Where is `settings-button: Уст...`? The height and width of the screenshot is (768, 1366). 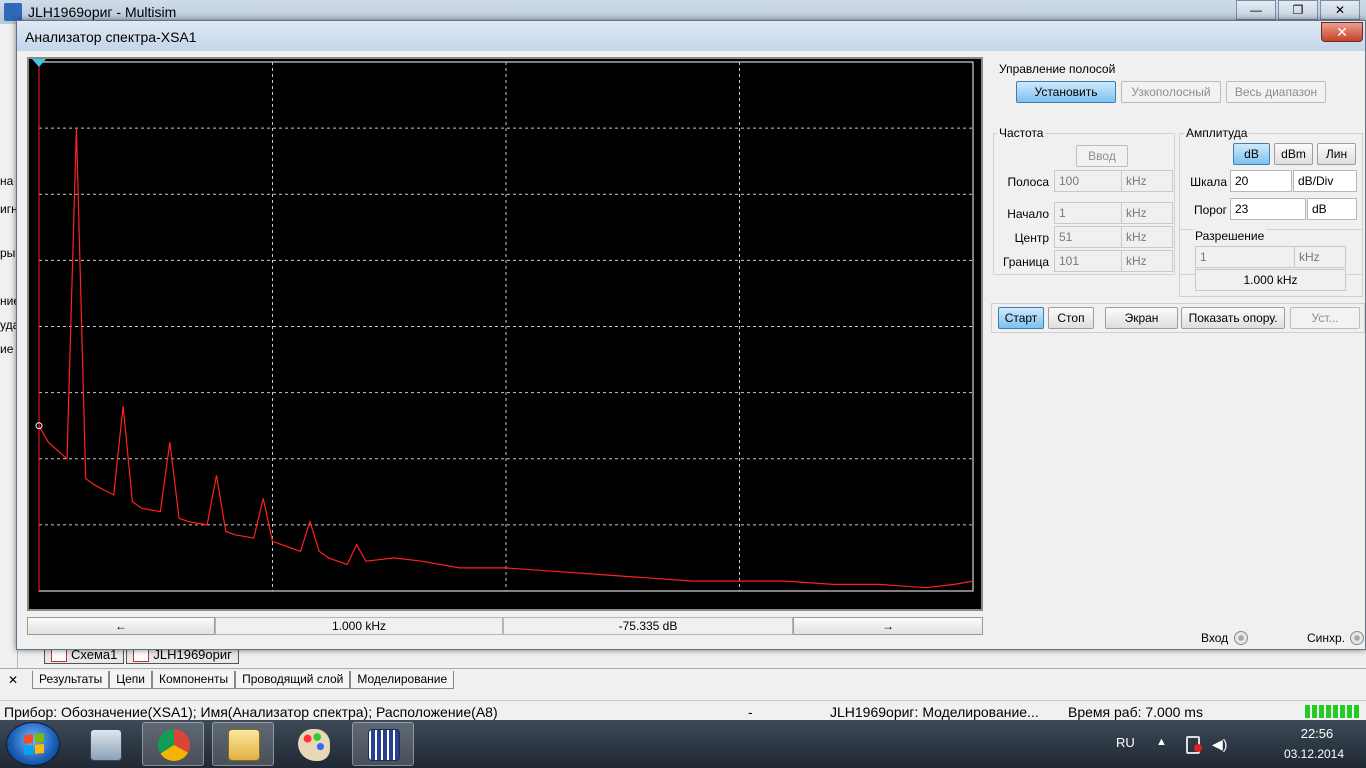 settings-button: Уст... is located at coordinates (1325, 318).